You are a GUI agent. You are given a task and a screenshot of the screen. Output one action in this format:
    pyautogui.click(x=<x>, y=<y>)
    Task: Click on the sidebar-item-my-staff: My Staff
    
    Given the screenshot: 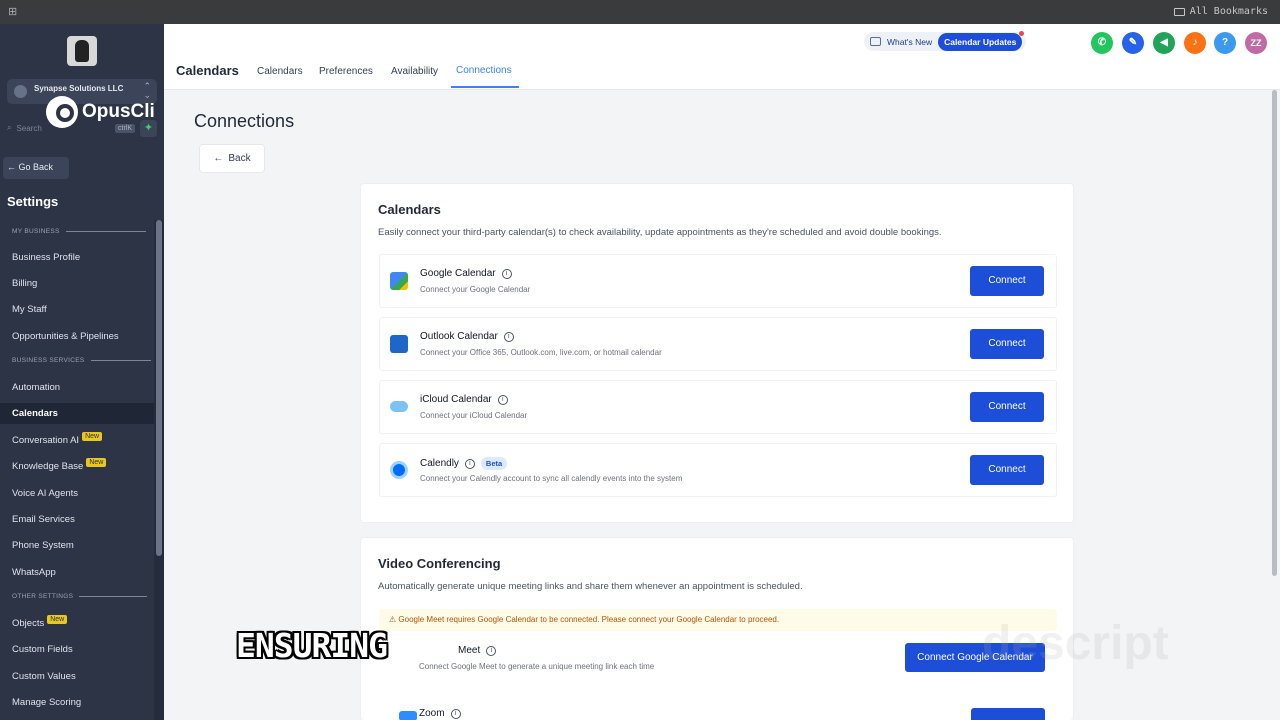 What is the action you would take?
    pyautogui.click(x=29, y=309)
    